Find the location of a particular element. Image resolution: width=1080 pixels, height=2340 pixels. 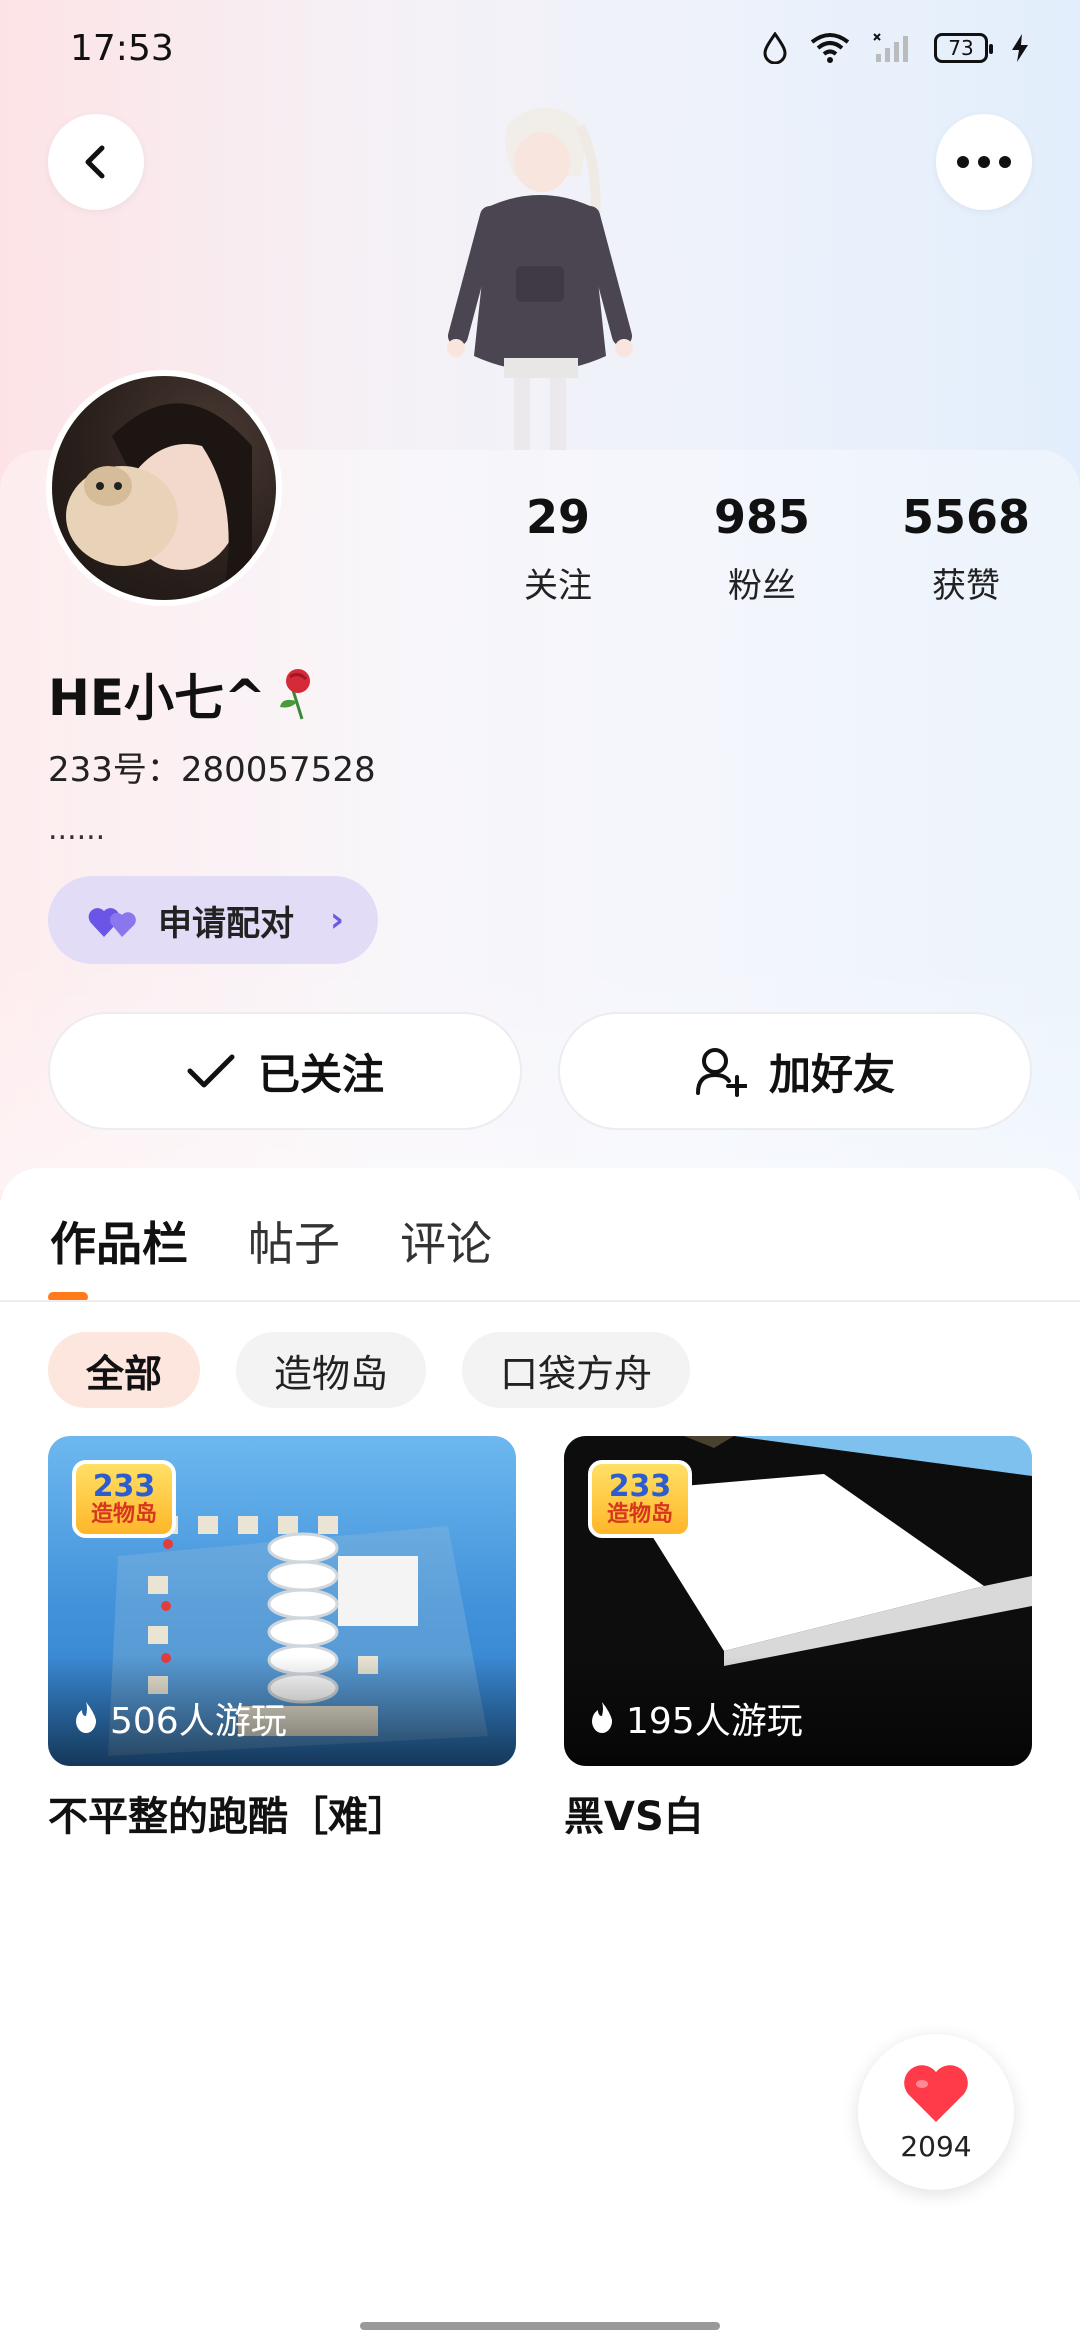

stat-label: 粉丝 is located at coordinates (762, 586).